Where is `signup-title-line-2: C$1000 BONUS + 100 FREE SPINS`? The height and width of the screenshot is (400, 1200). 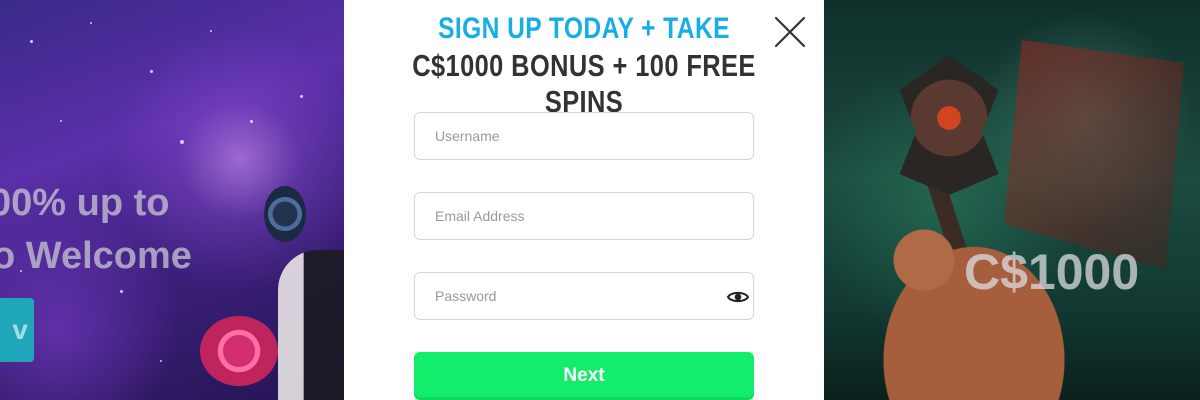 signup-title-line-2: C$1000 BONUS + 100 FREE SPINS is located at coordinates (584, 83).